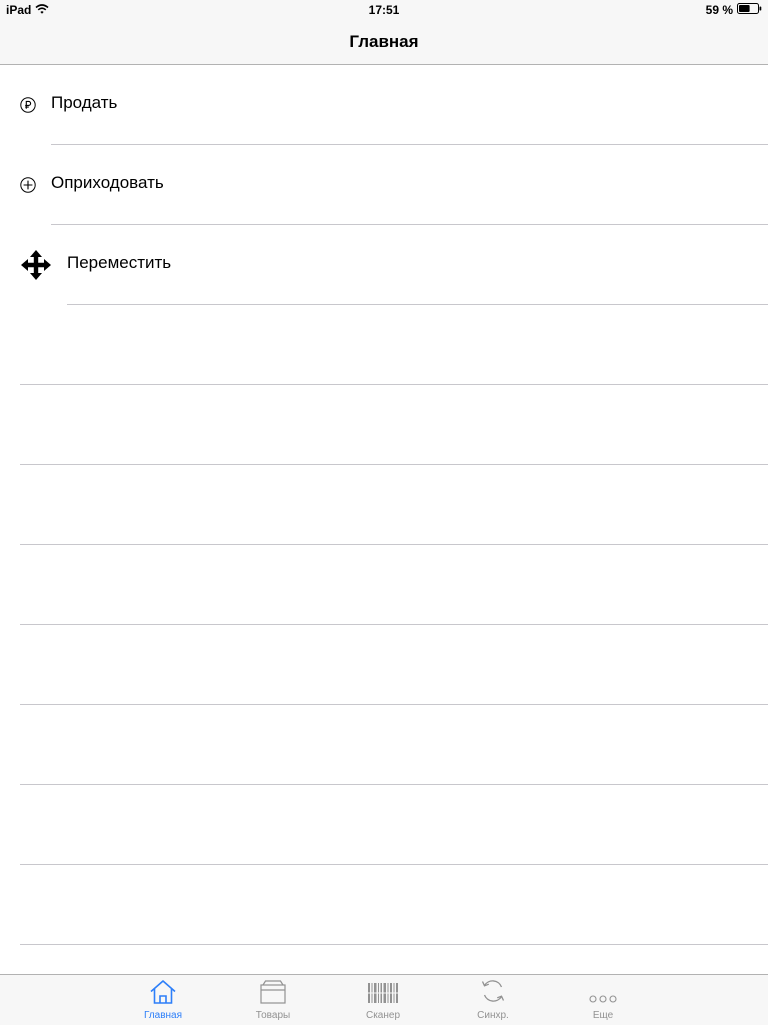 The height and width of the screenshot is (1025, 768). Describe the element at coordinates (163, 1015) in the screenshot. I see `tab-label: Главная` at that location.